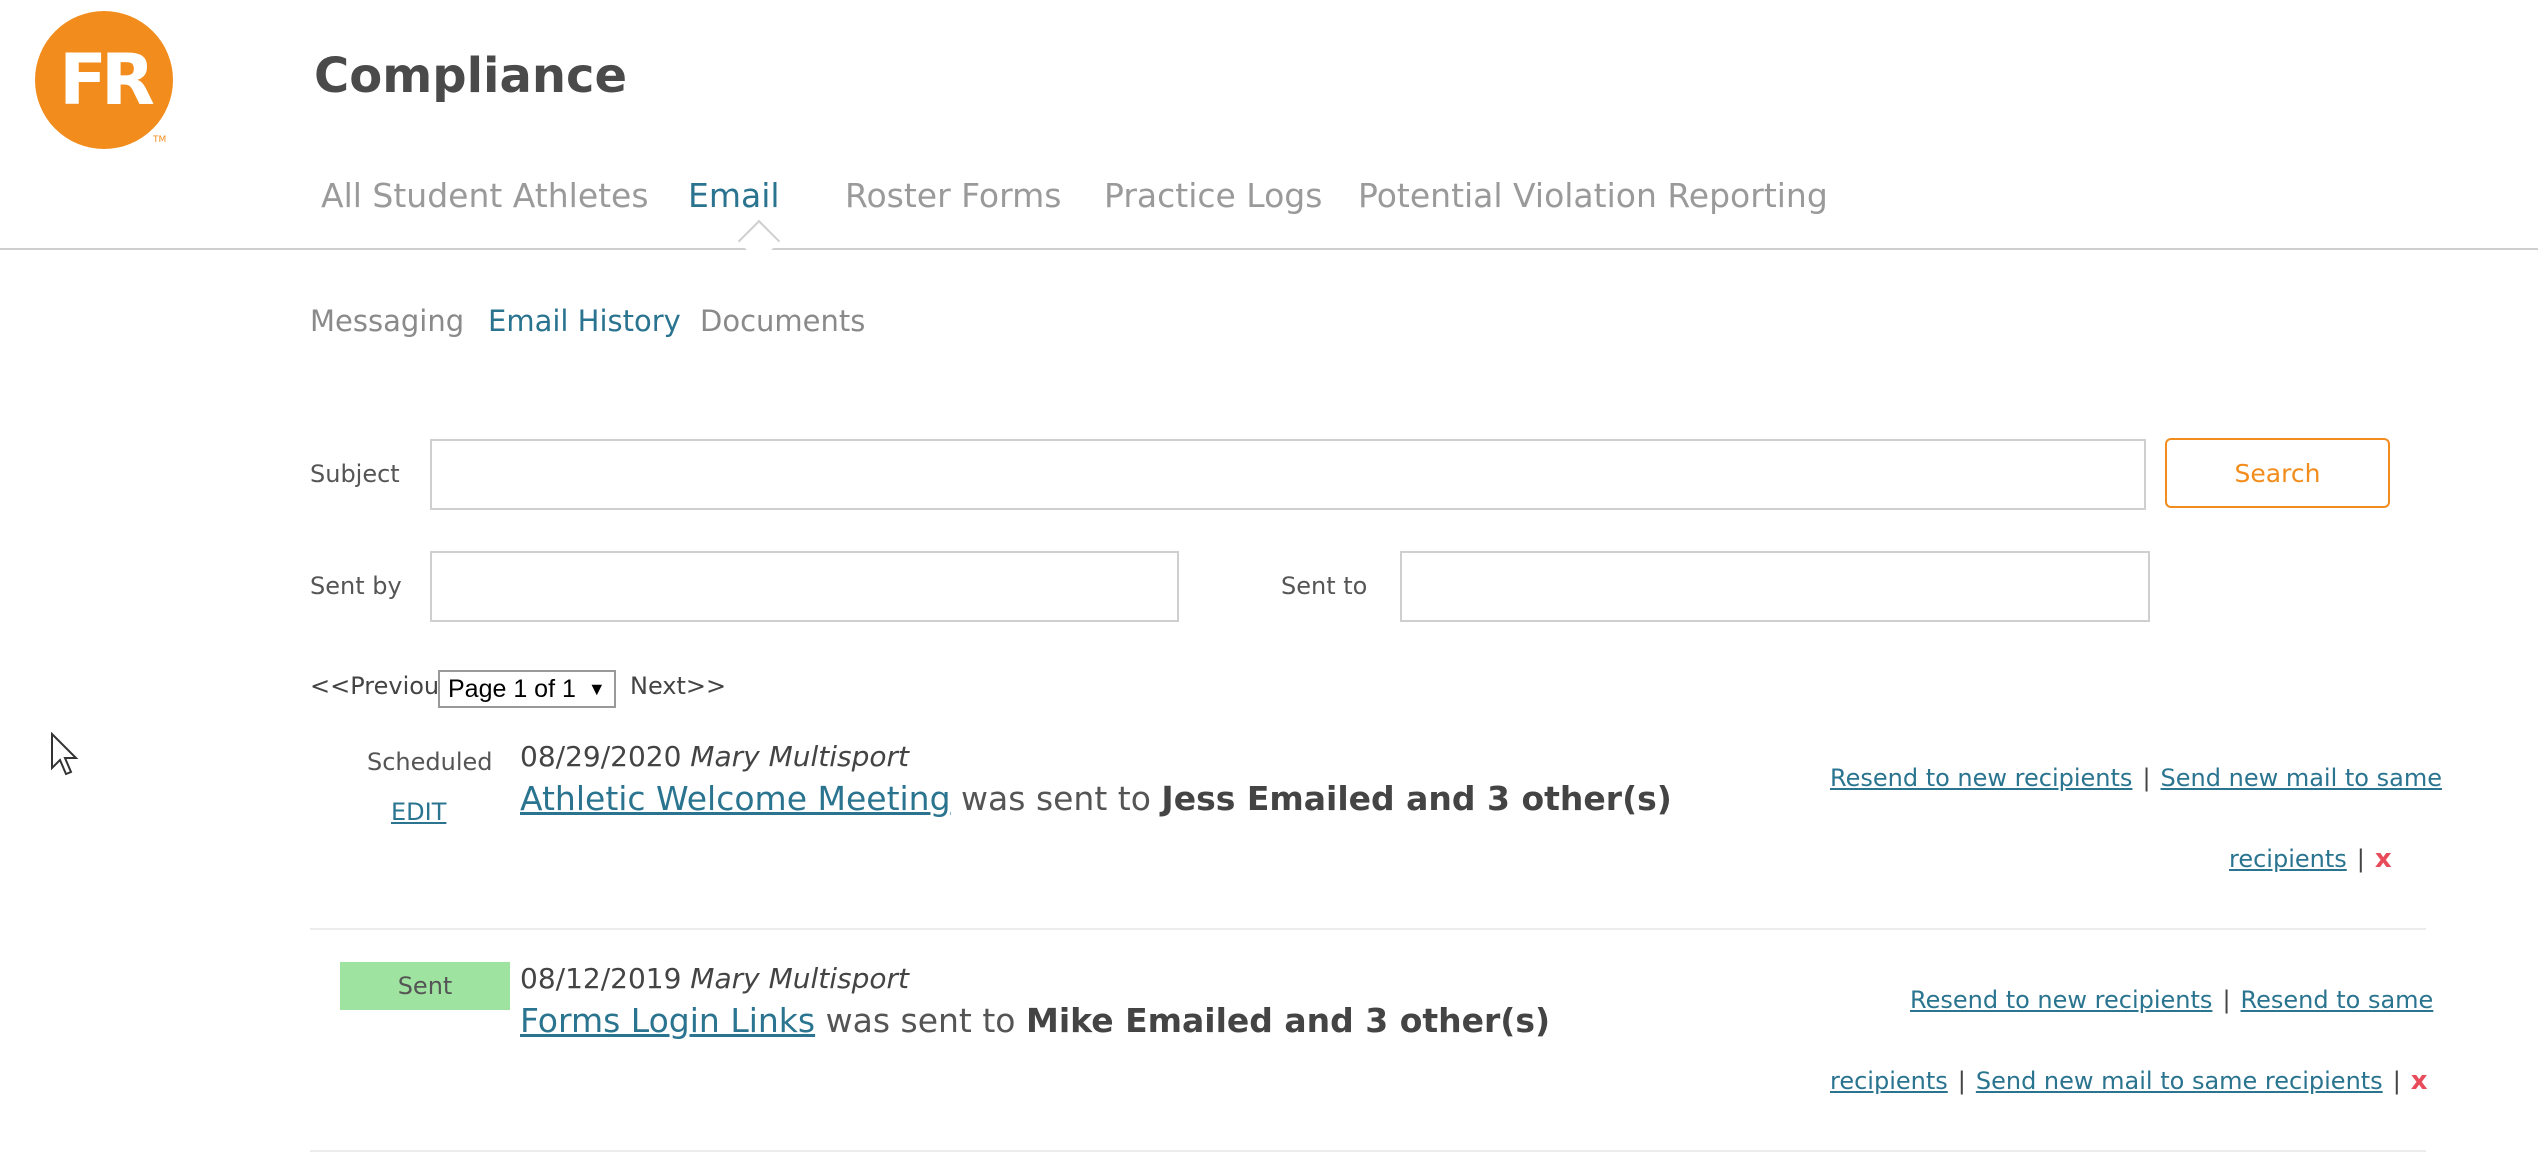 The height and width of the screenshot is (1161, 2538). I want to click on status-scheduled: Scheduled, so click(430, 762).